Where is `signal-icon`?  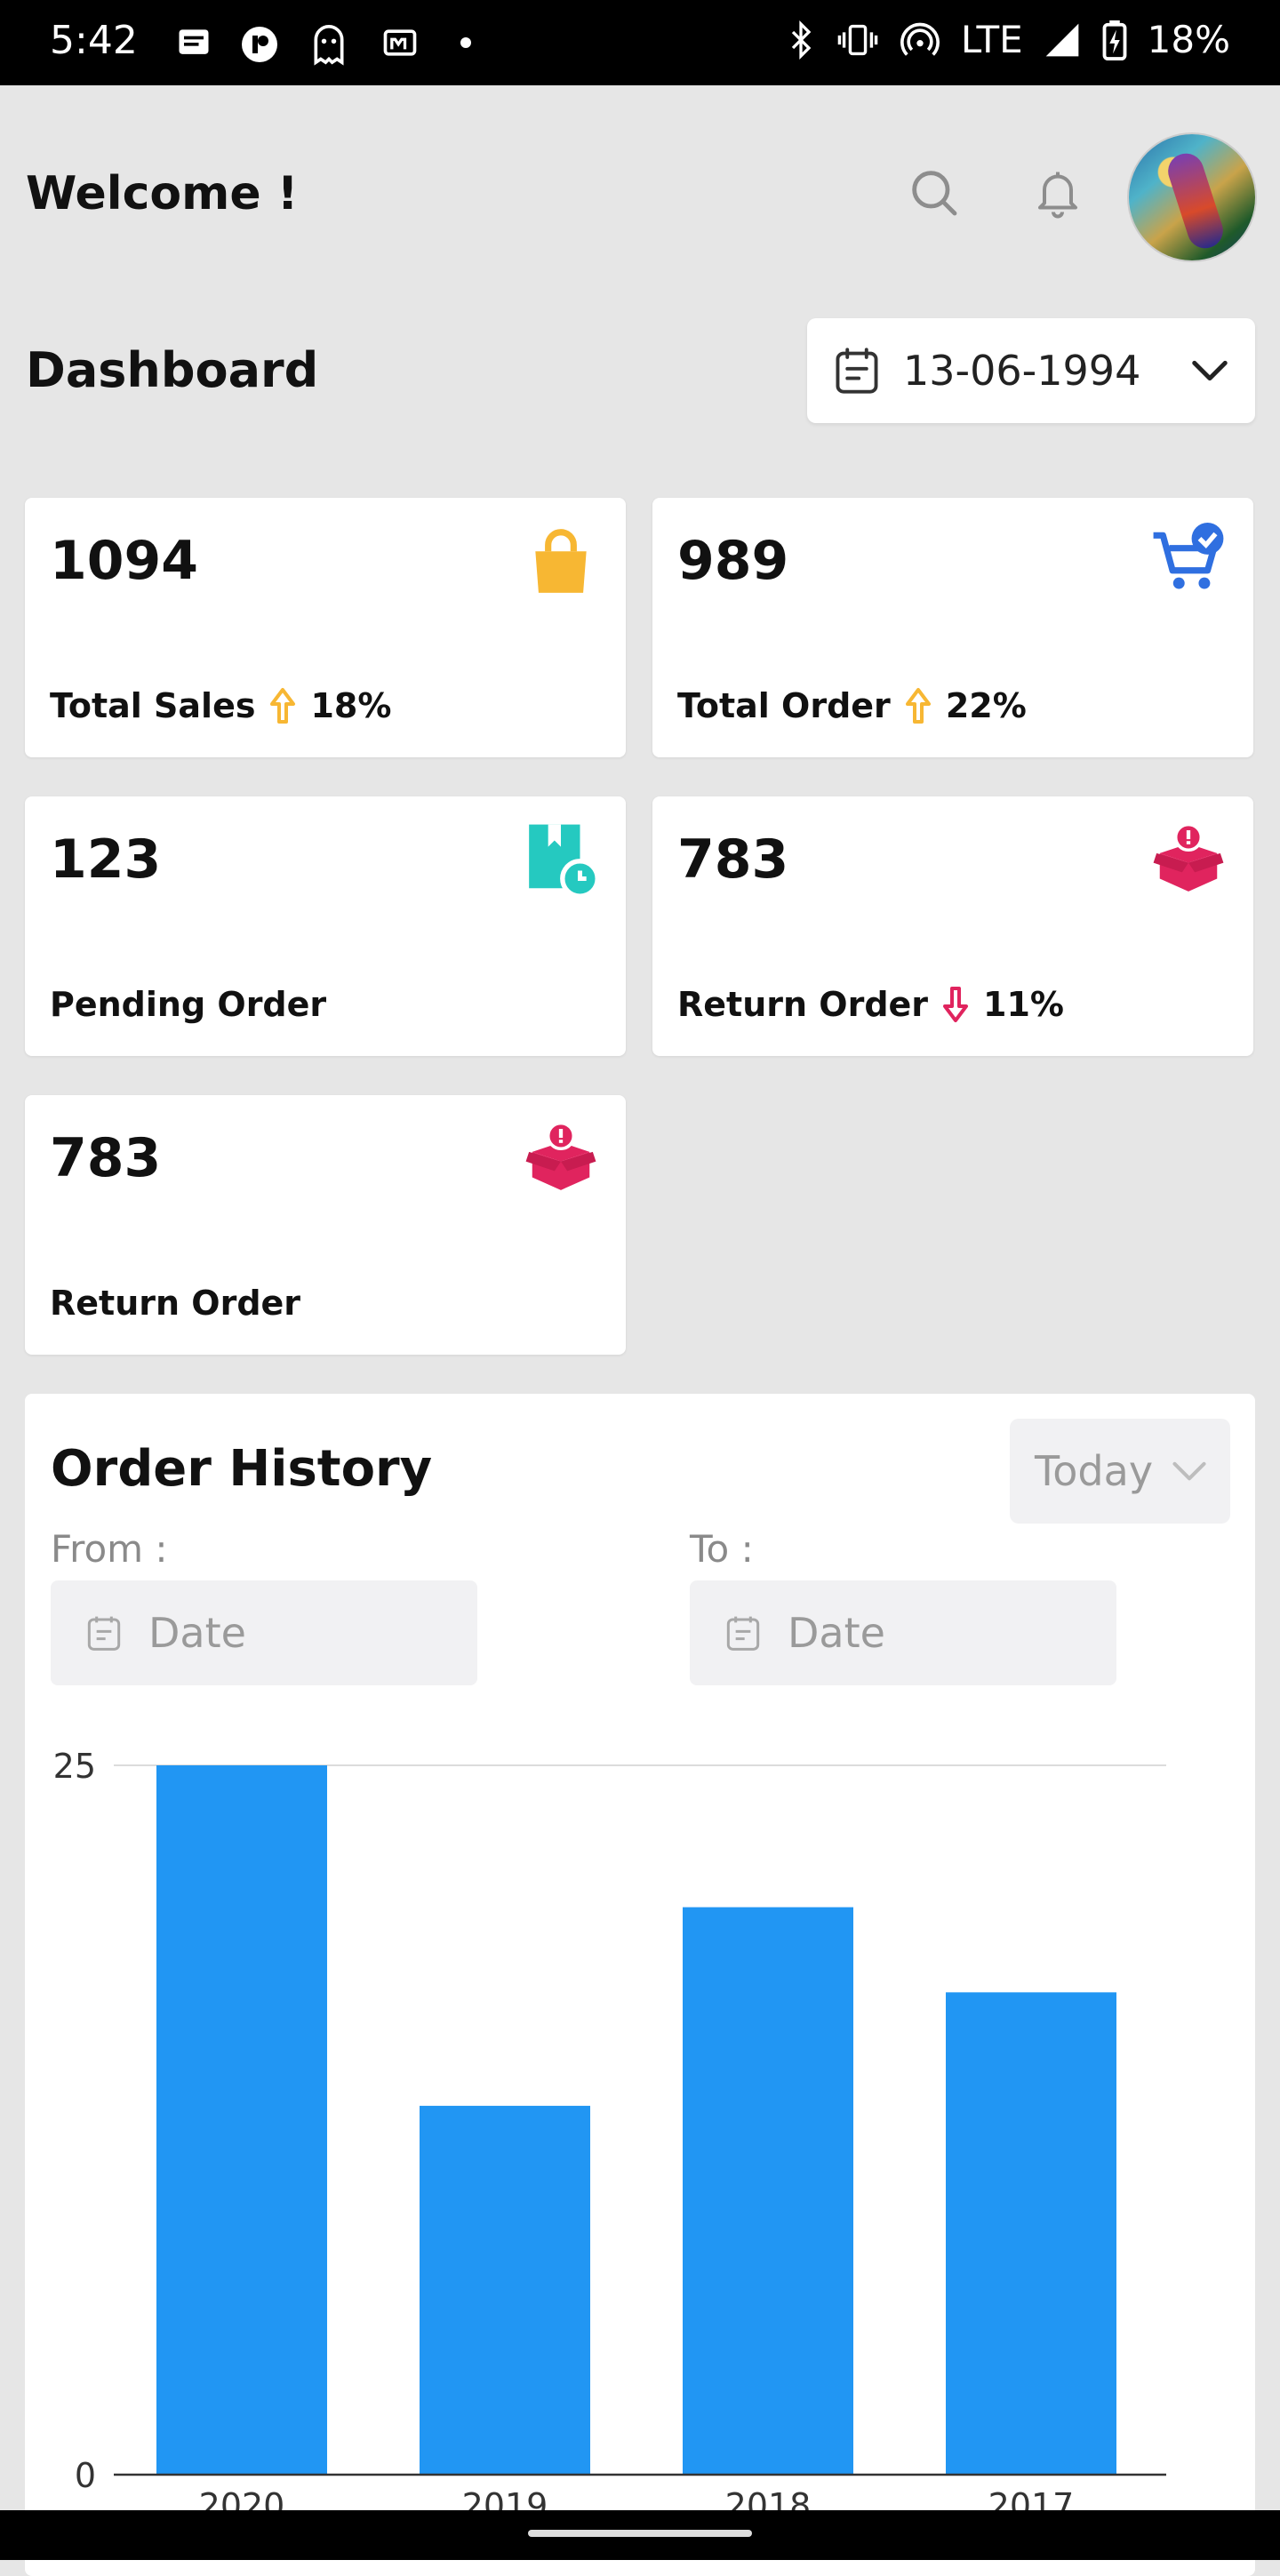
signal-icon is located at coordinates (1061, 39).